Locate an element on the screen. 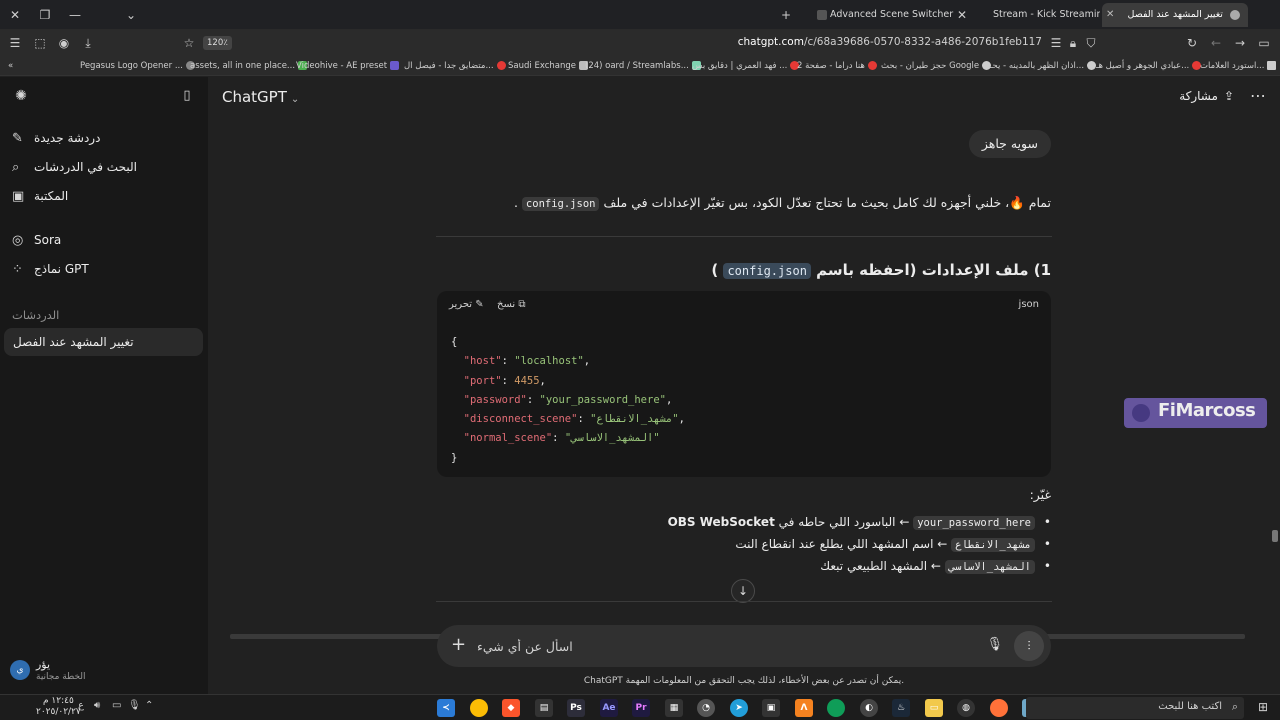 The image size is (1280, 720). menu-icon: ☰ is located at coordinates (15, 43).